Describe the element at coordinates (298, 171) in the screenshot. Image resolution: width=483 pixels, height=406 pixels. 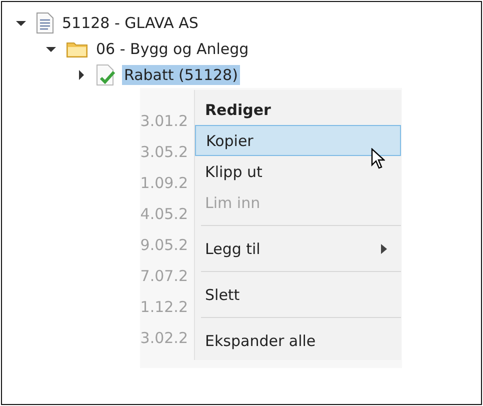
I see `menu-item: Klipp ut` at that location.